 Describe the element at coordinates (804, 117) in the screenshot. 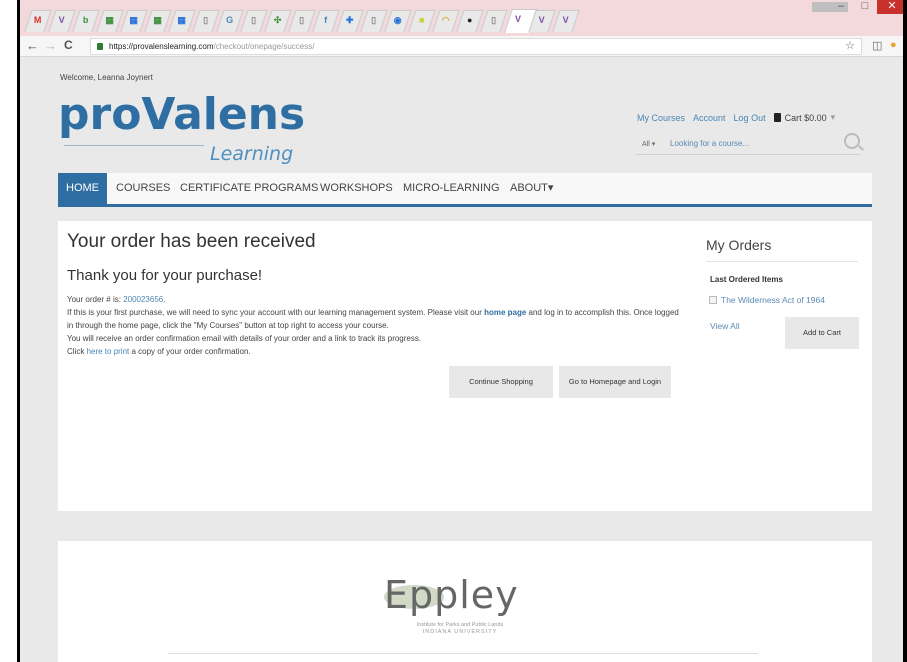

I see `cart-link: Cart $0.00 ▾` at that location.